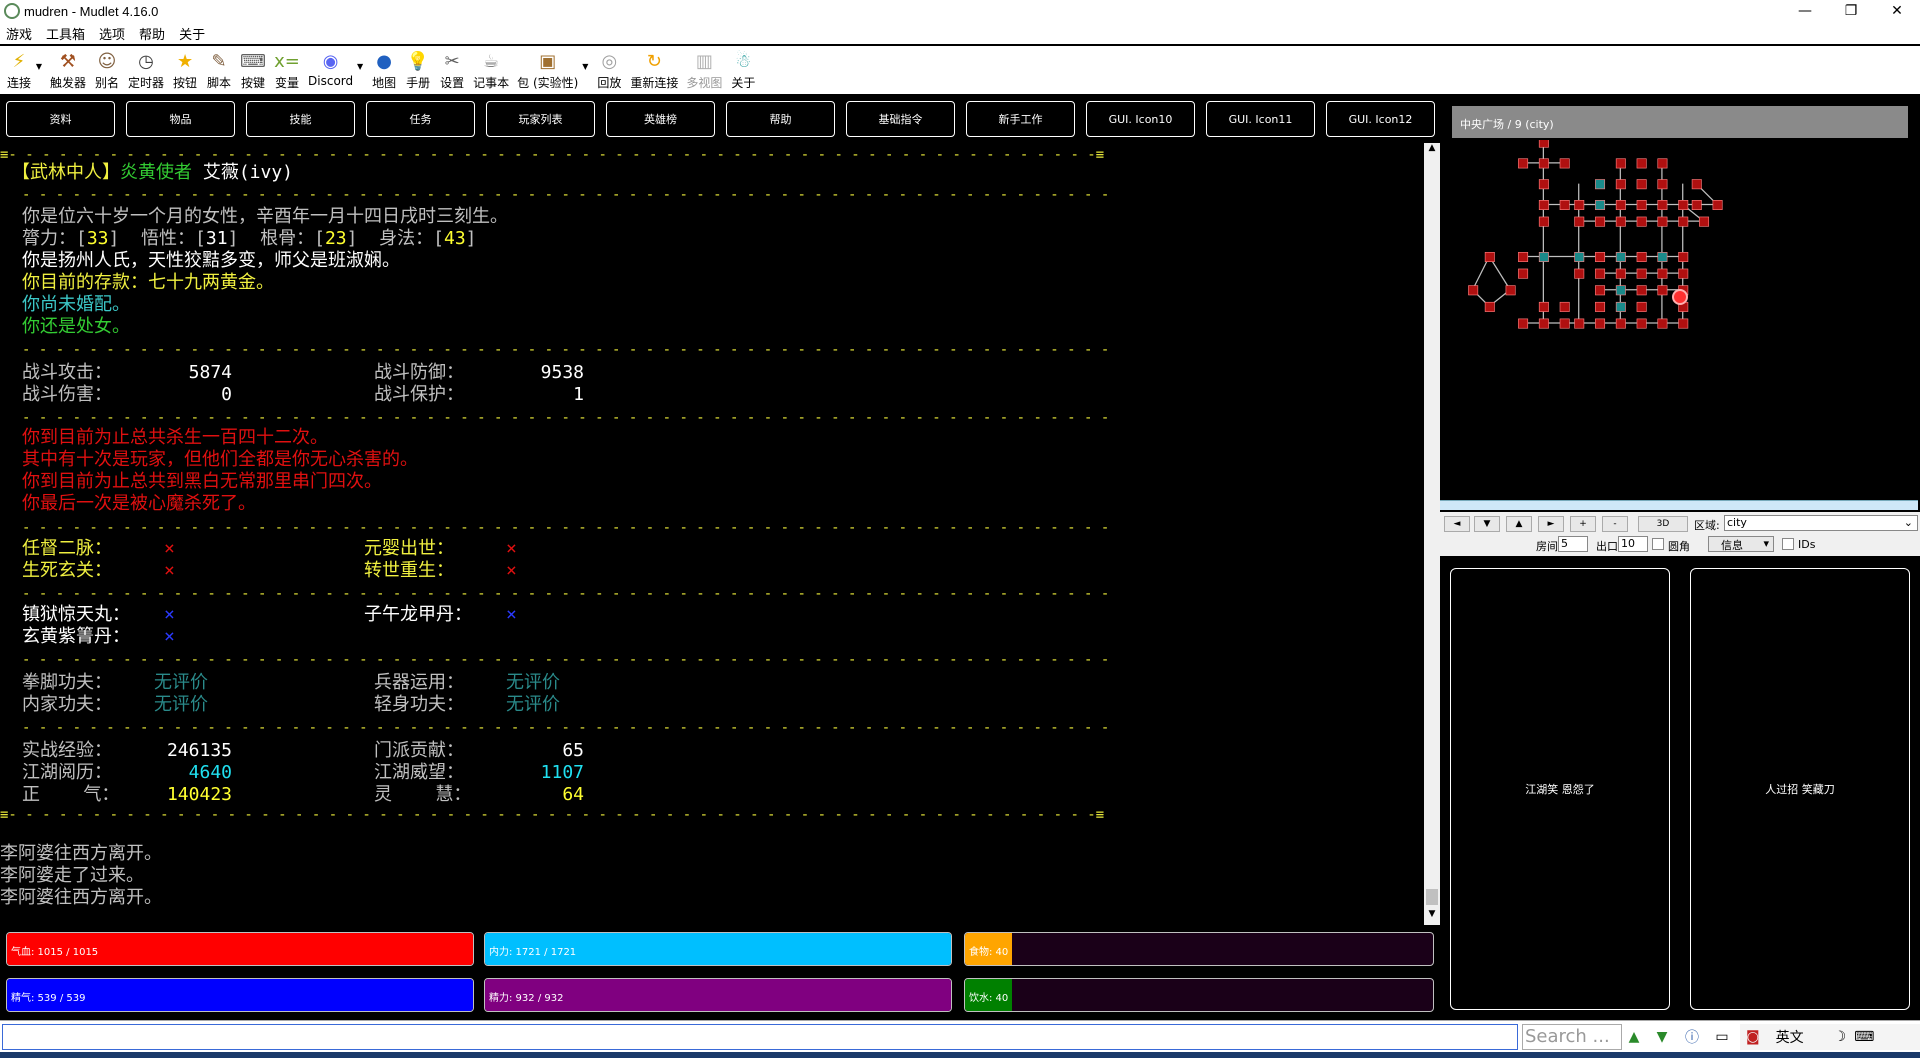  I want to click on gui-button-0: 资料, so click(60, 119).